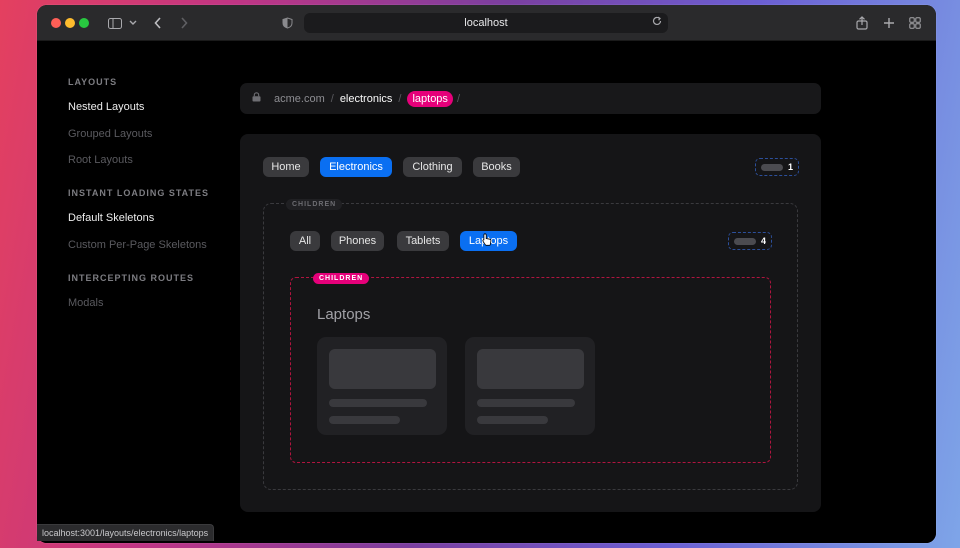 The width and height of the screenshot is (960, 548). What do you see at coordinates (110, 134) in the screenshot?
I see `sidebar-item-grouped-layouts: Grouped Layouts` at bounding box center [110, 134].